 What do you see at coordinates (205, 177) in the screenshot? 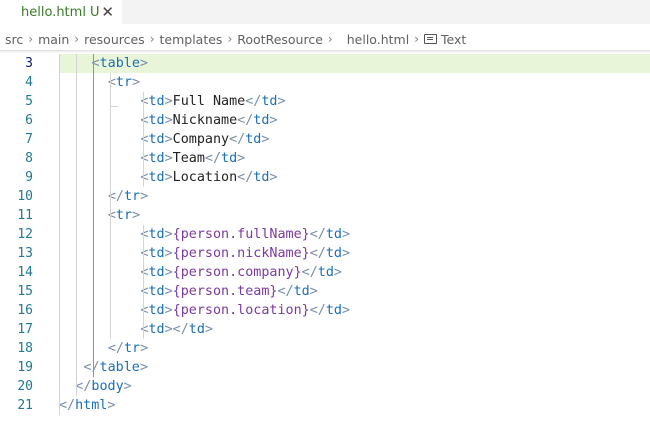
I see `text-content: Location` at bounding box center [205, 177].